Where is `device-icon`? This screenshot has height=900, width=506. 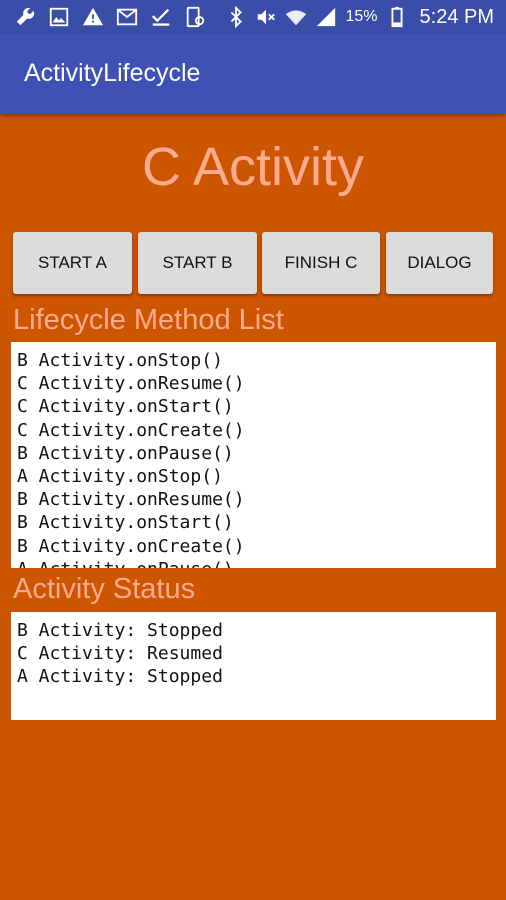
device-icon is located at coordinates (195, 17).